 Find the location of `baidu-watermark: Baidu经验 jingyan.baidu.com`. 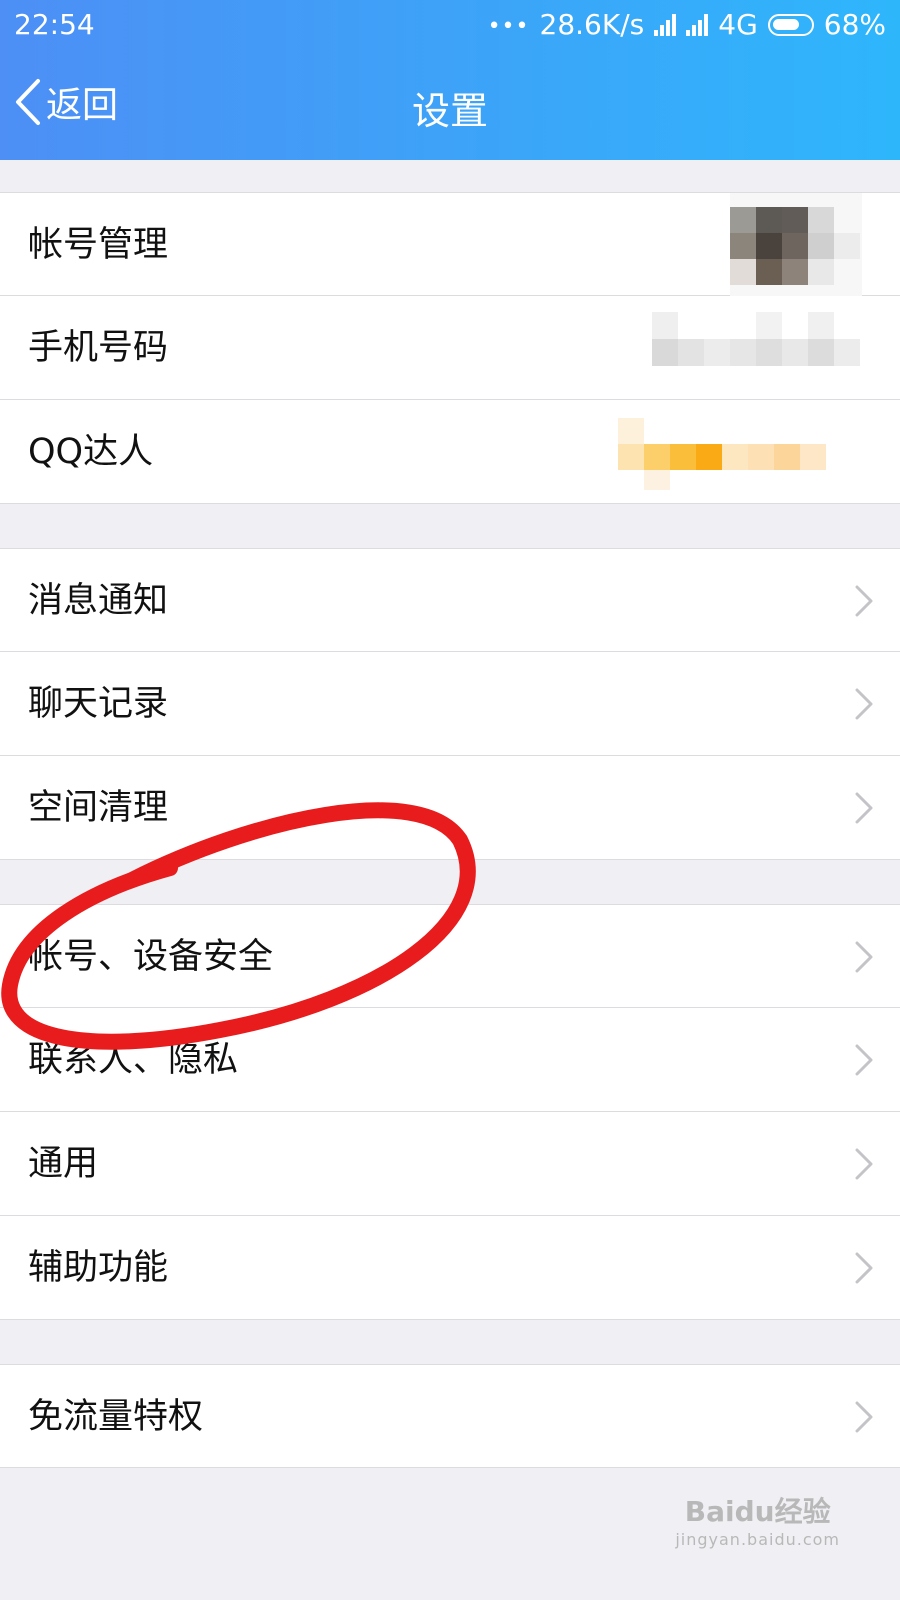

baidu-watermark: Baidu经验 jingyan.baidu.com is located at coordinates (757, 1519).